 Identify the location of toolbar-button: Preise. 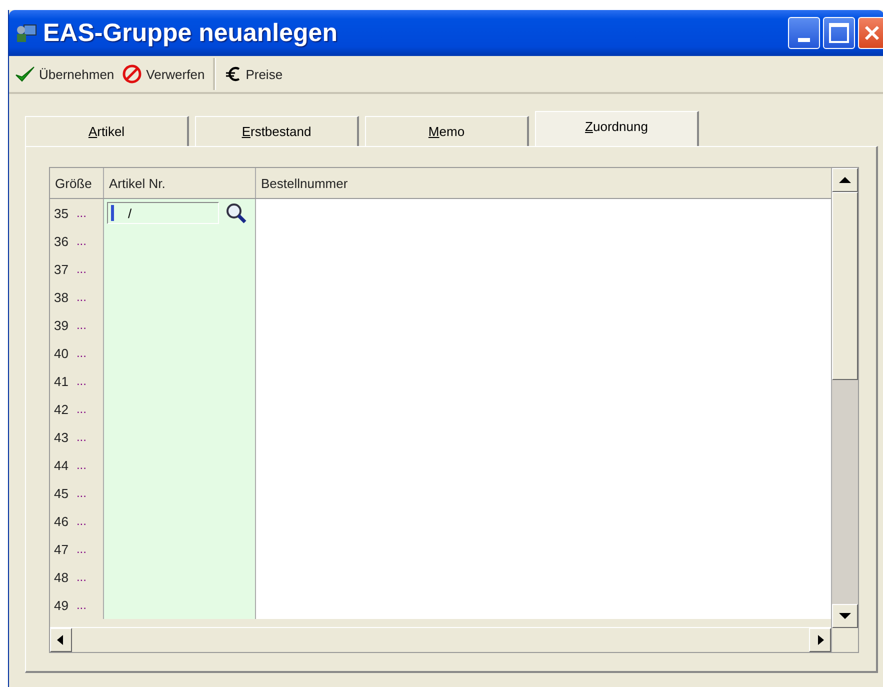
(253, 74).